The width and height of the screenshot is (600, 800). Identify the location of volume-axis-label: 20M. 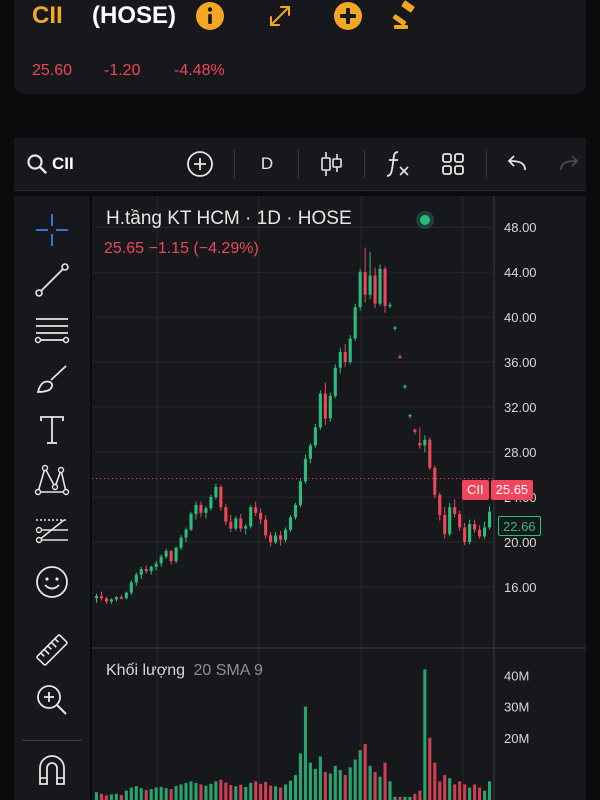
(516, 738).